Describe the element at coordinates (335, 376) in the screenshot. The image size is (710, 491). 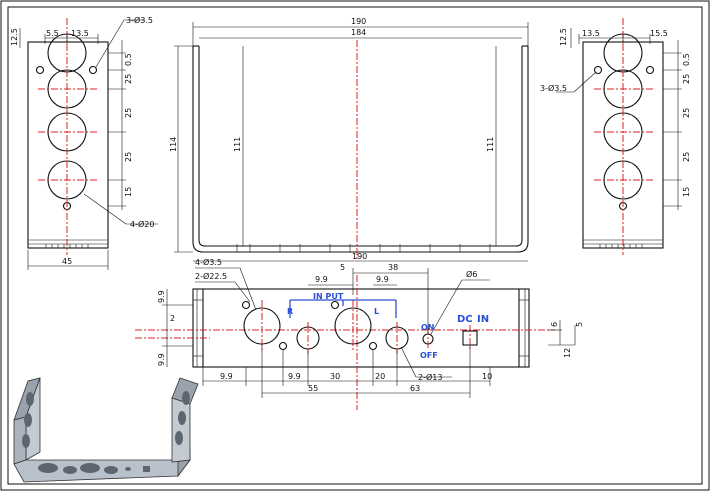
I see `dim-30: 30` at that location.